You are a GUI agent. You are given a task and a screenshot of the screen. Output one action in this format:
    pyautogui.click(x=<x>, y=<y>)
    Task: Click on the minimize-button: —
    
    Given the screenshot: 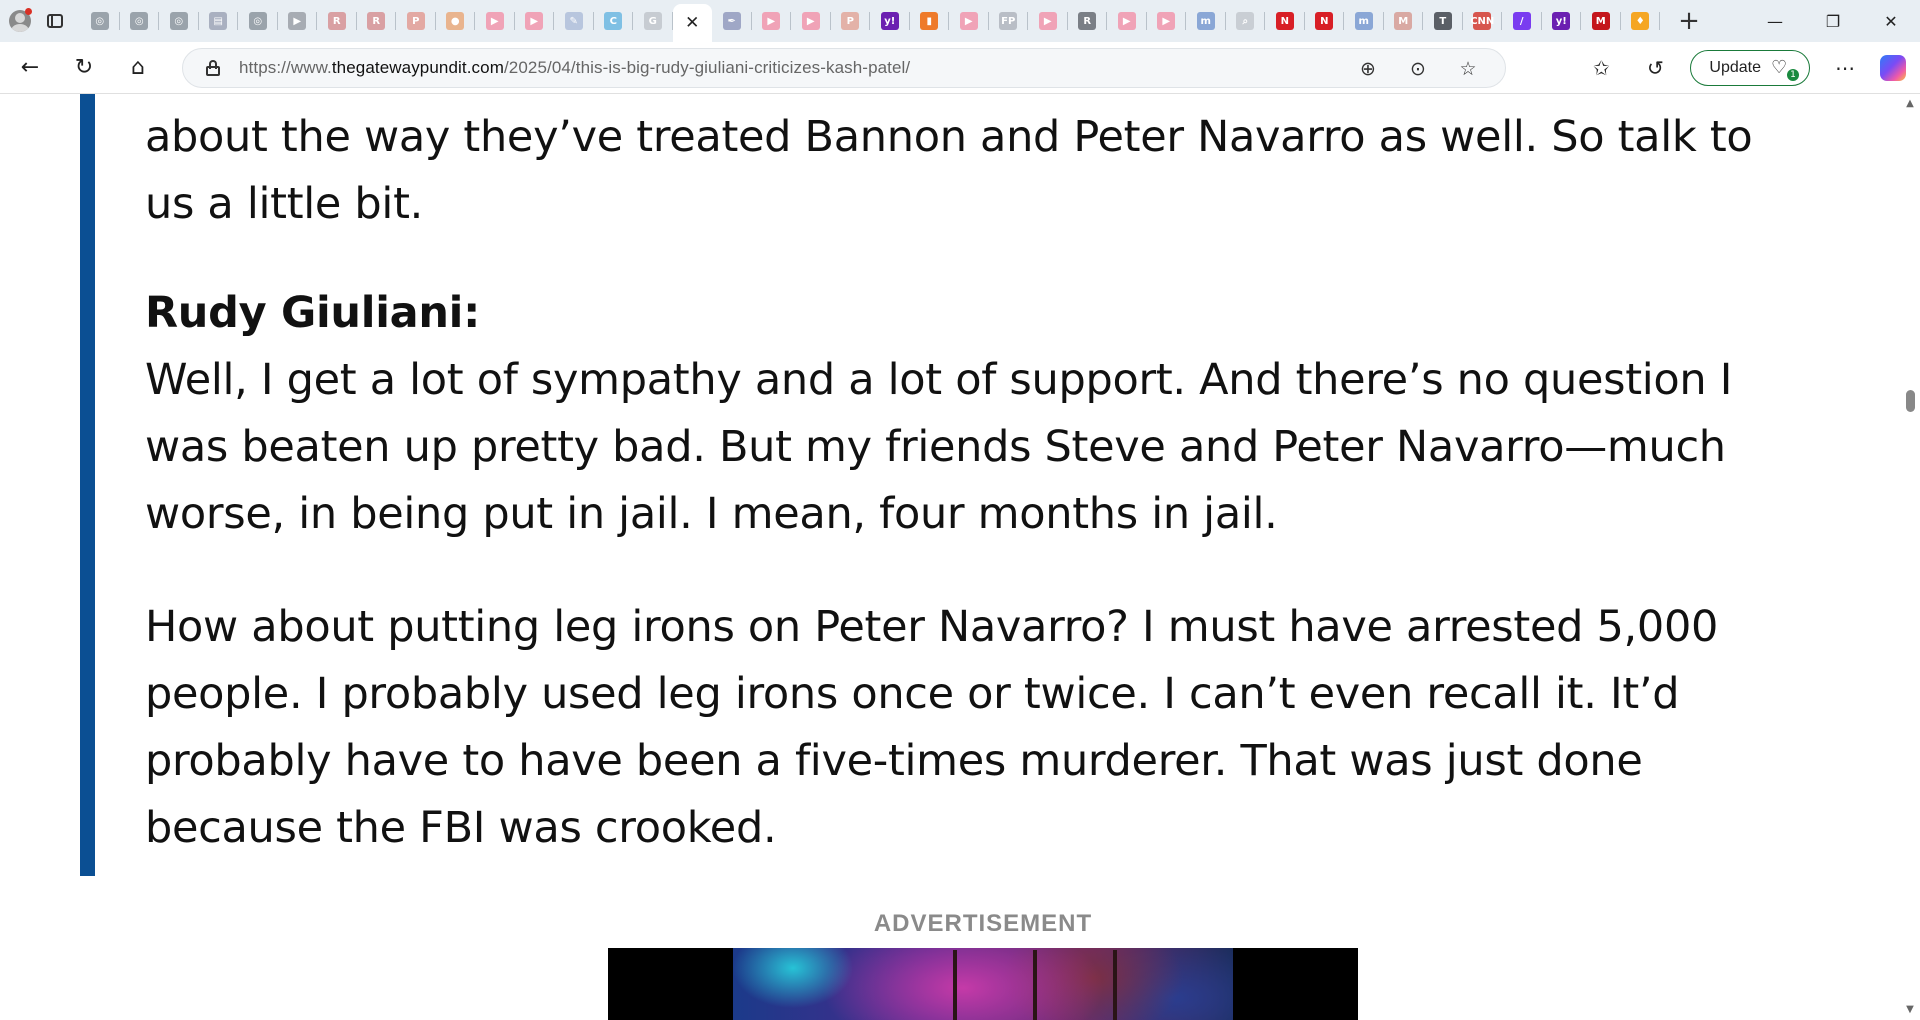 What is the action you would take?
    pyautogui.click(x=1775, y=21)
    